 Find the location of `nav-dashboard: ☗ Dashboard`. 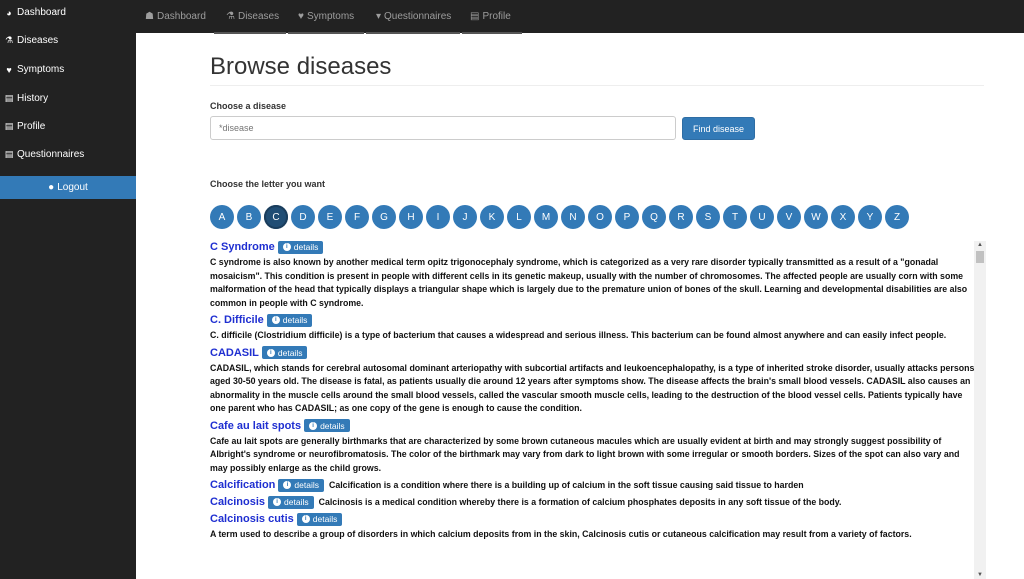

nav-dashboard: ☗ Dashboard is located at coordinates (175, 16).